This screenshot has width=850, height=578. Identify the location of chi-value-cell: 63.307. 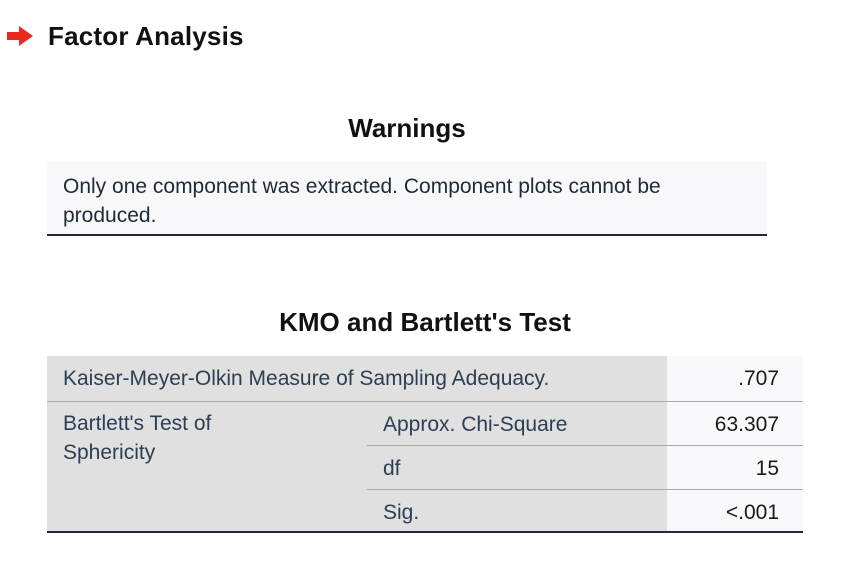
(735, 423).